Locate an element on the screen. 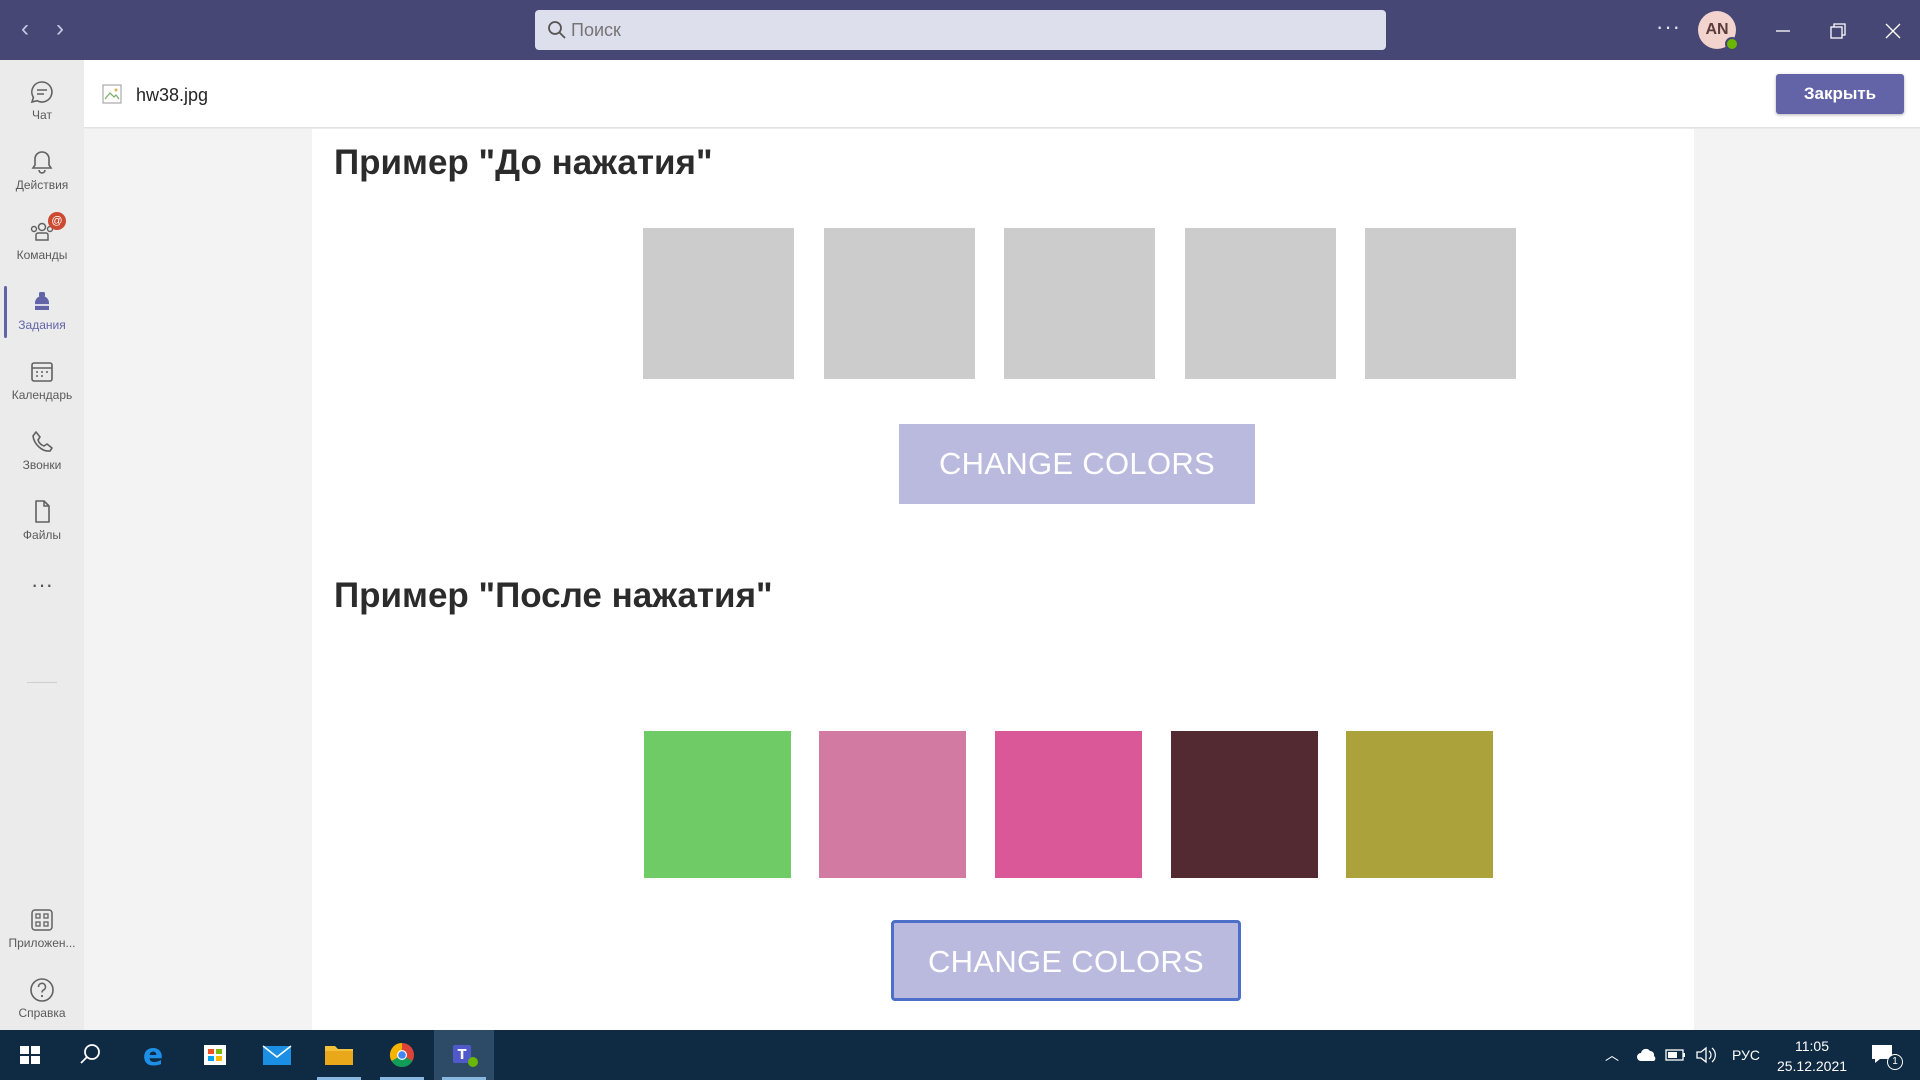  rail-item-label: Календарь is located at coordinates (42, 395).